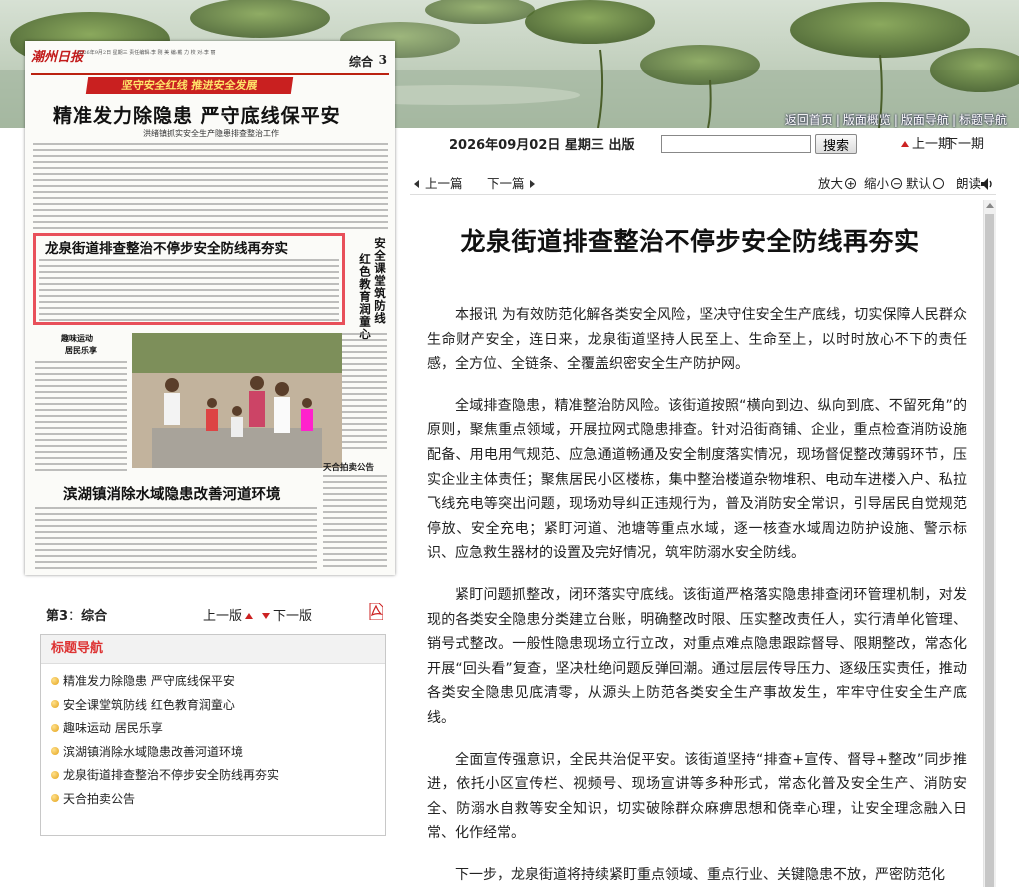 This screenshot has height=887, width=1019. What do you see at coordinates (81, 417) in the screenshot?
I see `small-article-text-block` at bounding box center [81, 417].